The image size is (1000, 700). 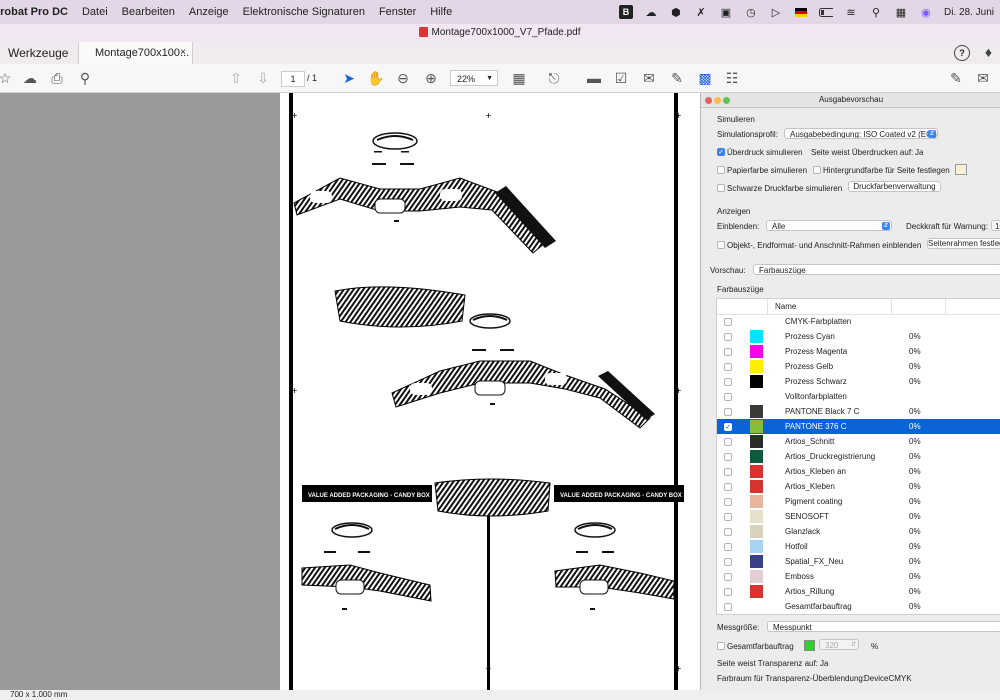 I want to click on play-icon: ▷, so click(x=776, y=12).